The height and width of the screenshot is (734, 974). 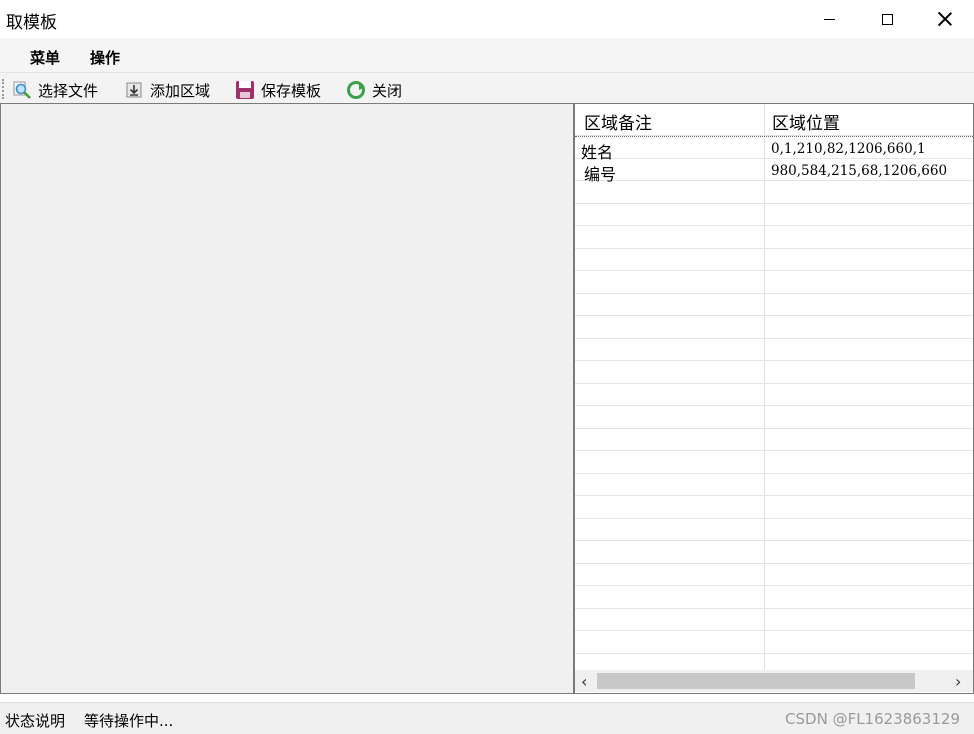 I want to click on watermark-text: CSDN @FL1623863129, so click(x=872, y=719).